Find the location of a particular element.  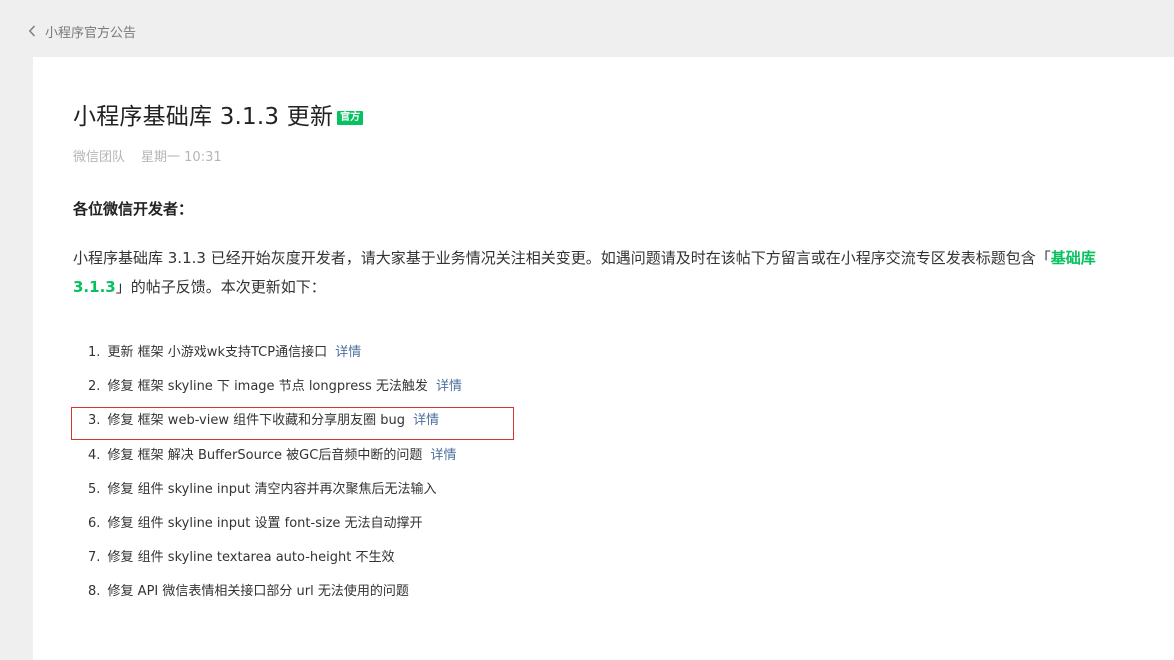

back-link-label: 小程序官方公告 is located at coordinates (91, 33).